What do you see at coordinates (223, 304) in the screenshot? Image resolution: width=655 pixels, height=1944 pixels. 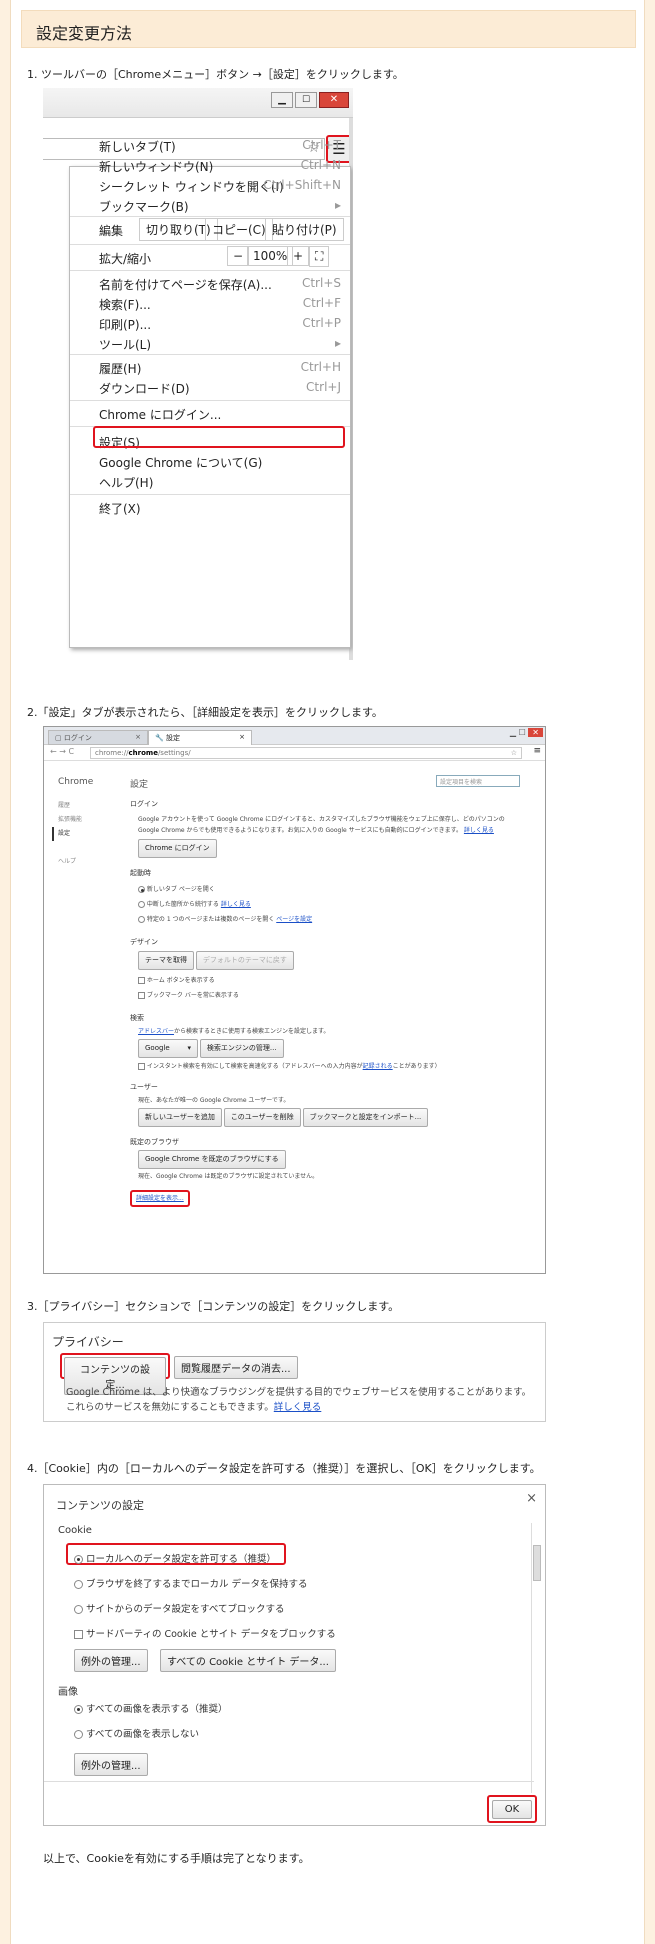 I see `menu-item-find: 検索(F)... Ctrl+F` at bounding box center [223, 304].